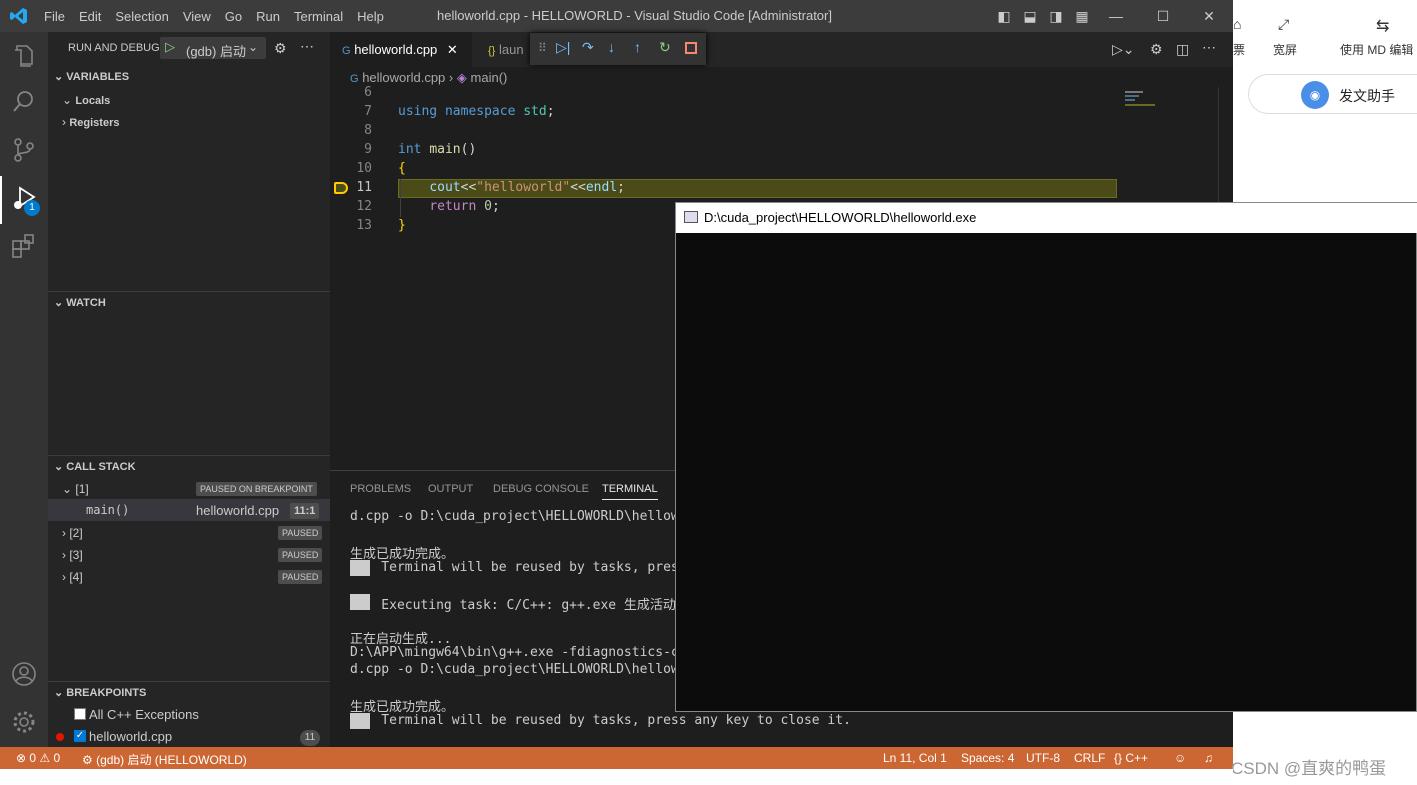 The height and width of the screenshot is (785, 1417). I want to click on bp-exceptions-checkbox, so click(80, 714).